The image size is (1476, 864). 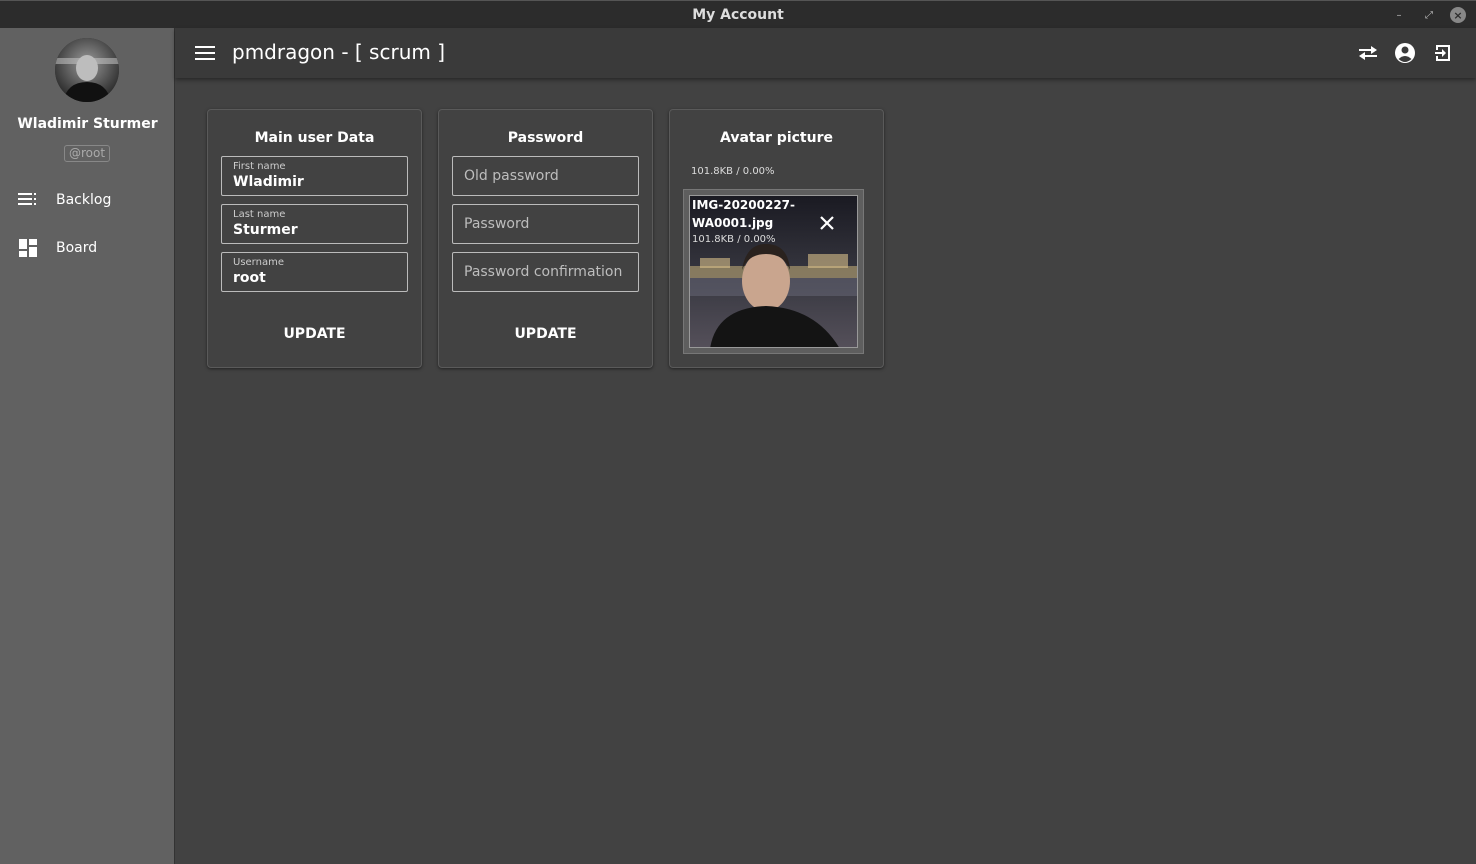 What do you see at coordinates (28, 200) in the screenshot?
I see `list-icon` at bounding box center [28, 200].